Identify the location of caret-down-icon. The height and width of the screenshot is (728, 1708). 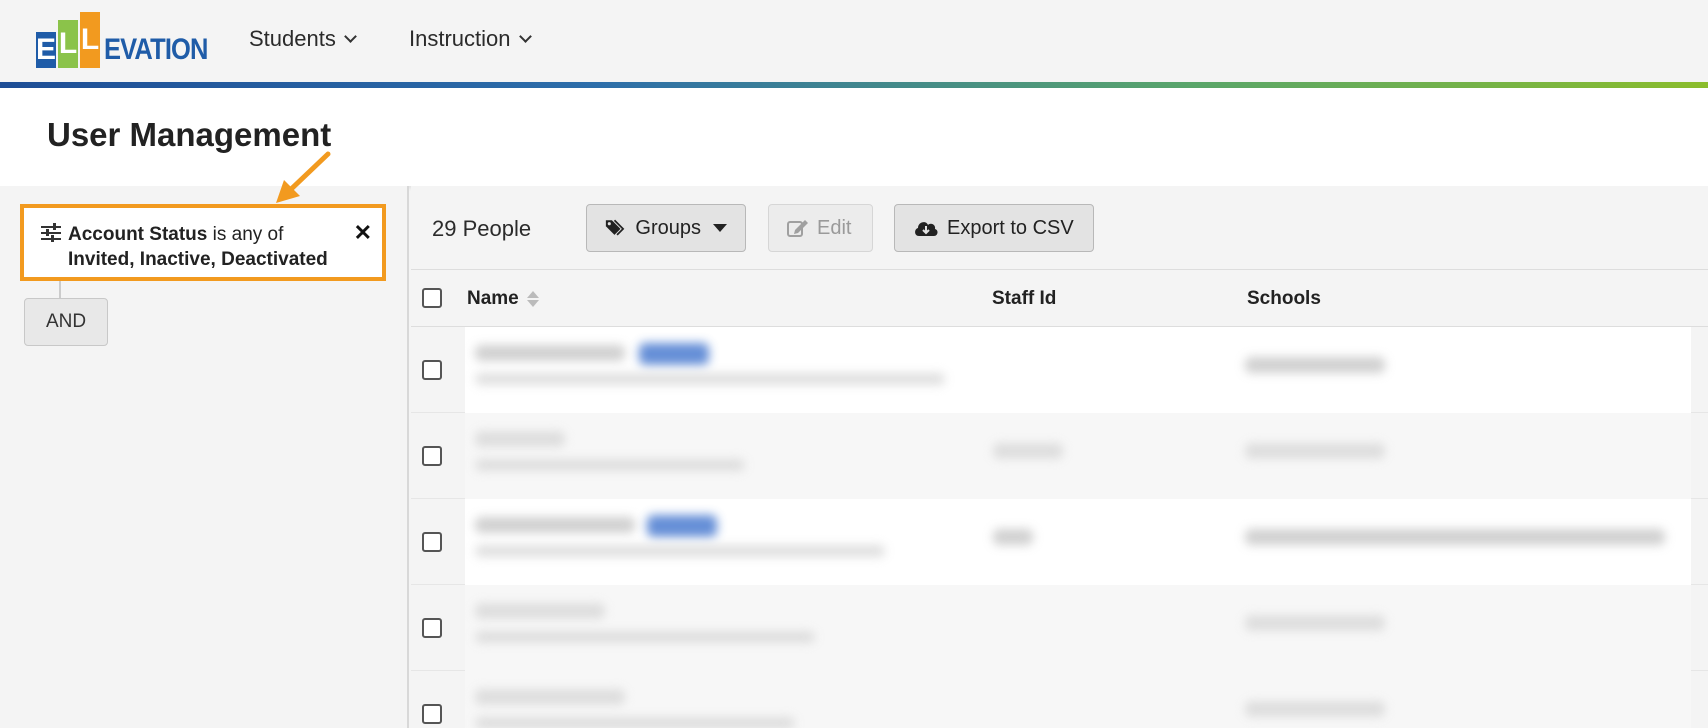
(720, 228).